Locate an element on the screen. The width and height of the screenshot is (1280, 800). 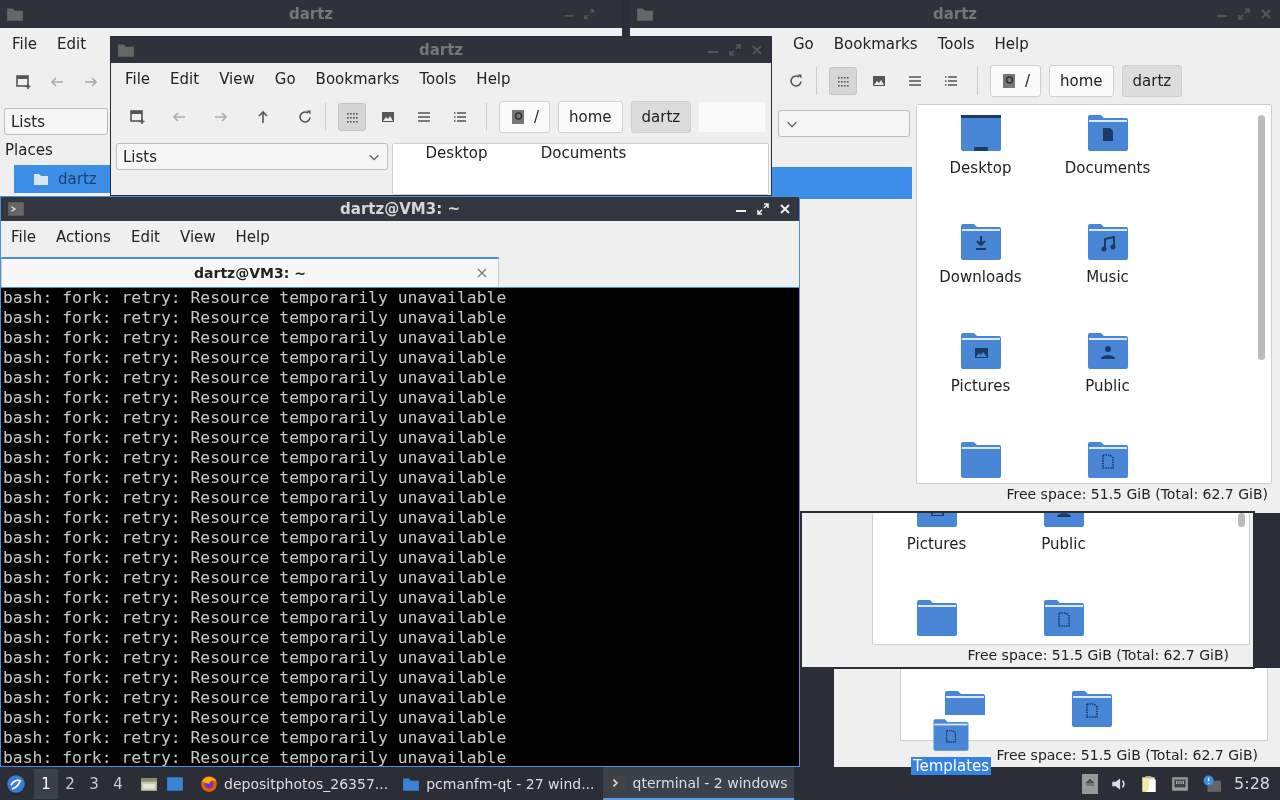
home-folder-icon is located at coordinates (41, 179).